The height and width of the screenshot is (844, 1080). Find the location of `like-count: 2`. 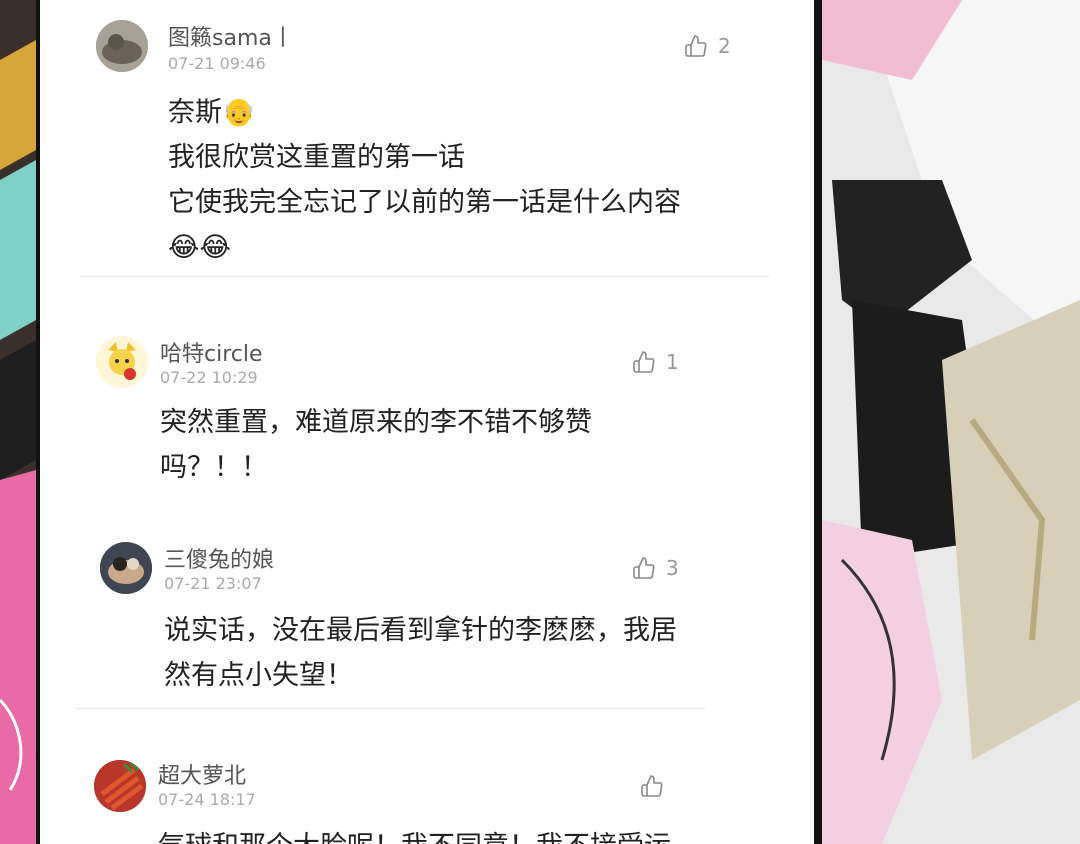

like-count: 2 is located at coordinates (724, 46).